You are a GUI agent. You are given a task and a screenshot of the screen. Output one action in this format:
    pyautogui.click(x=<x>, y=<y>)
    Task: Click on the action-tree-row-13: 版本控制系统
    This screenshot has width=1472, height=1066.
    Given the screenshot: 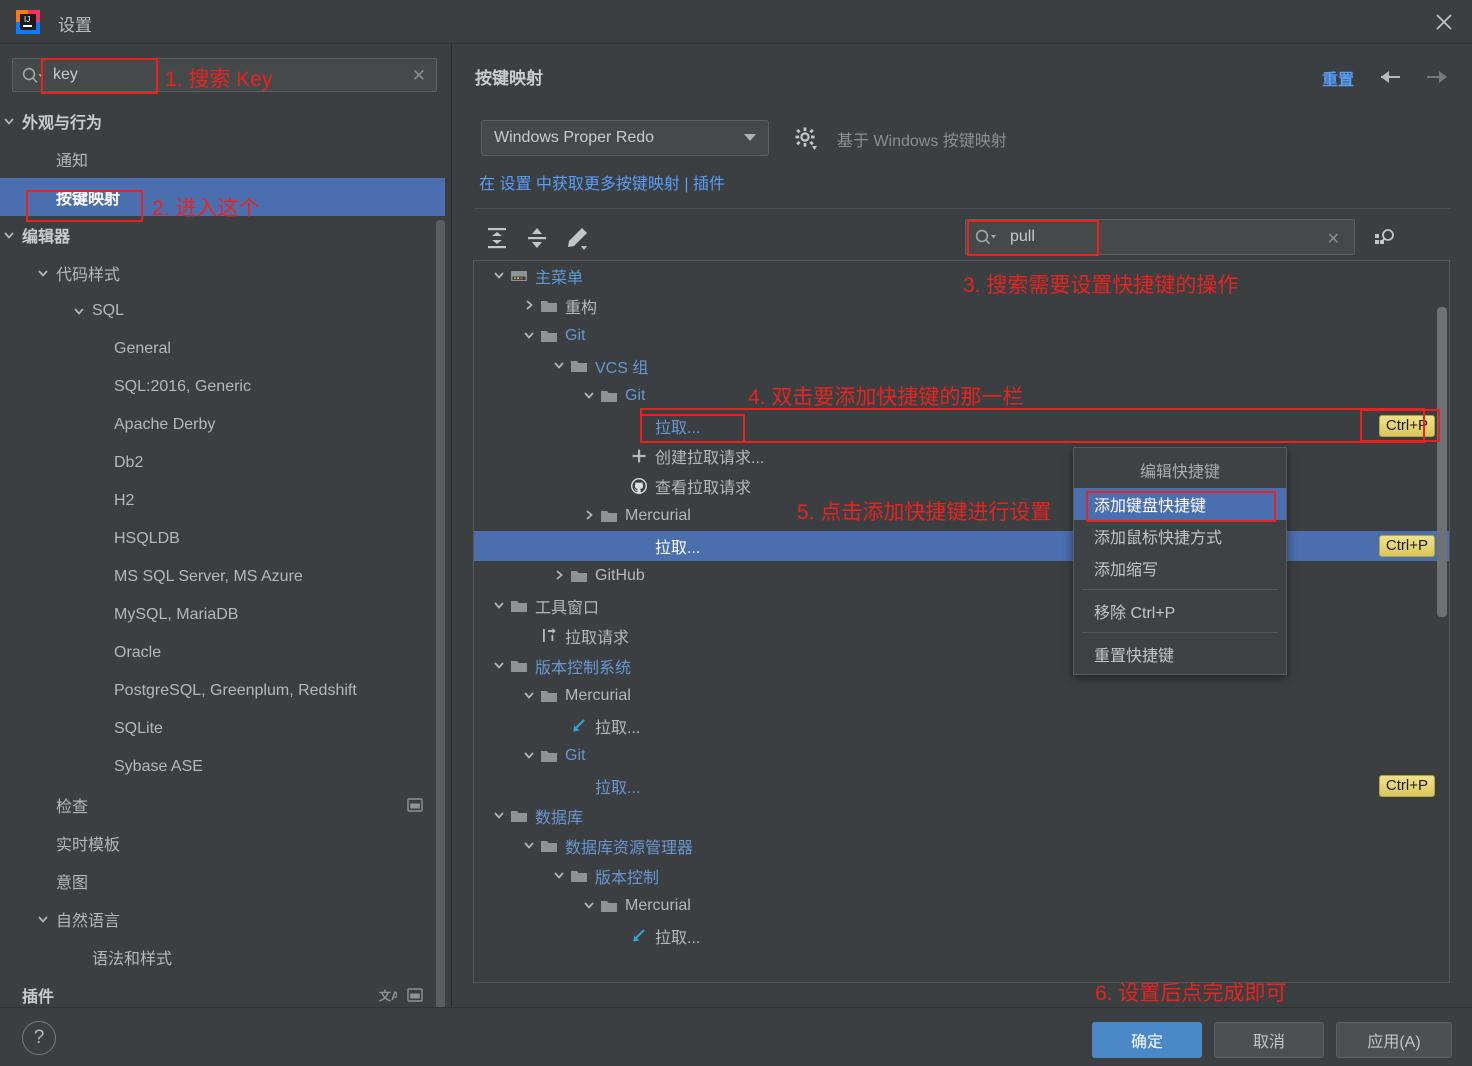 What is the action you would take?
    pyautogui.click(x=961, y=666)
    